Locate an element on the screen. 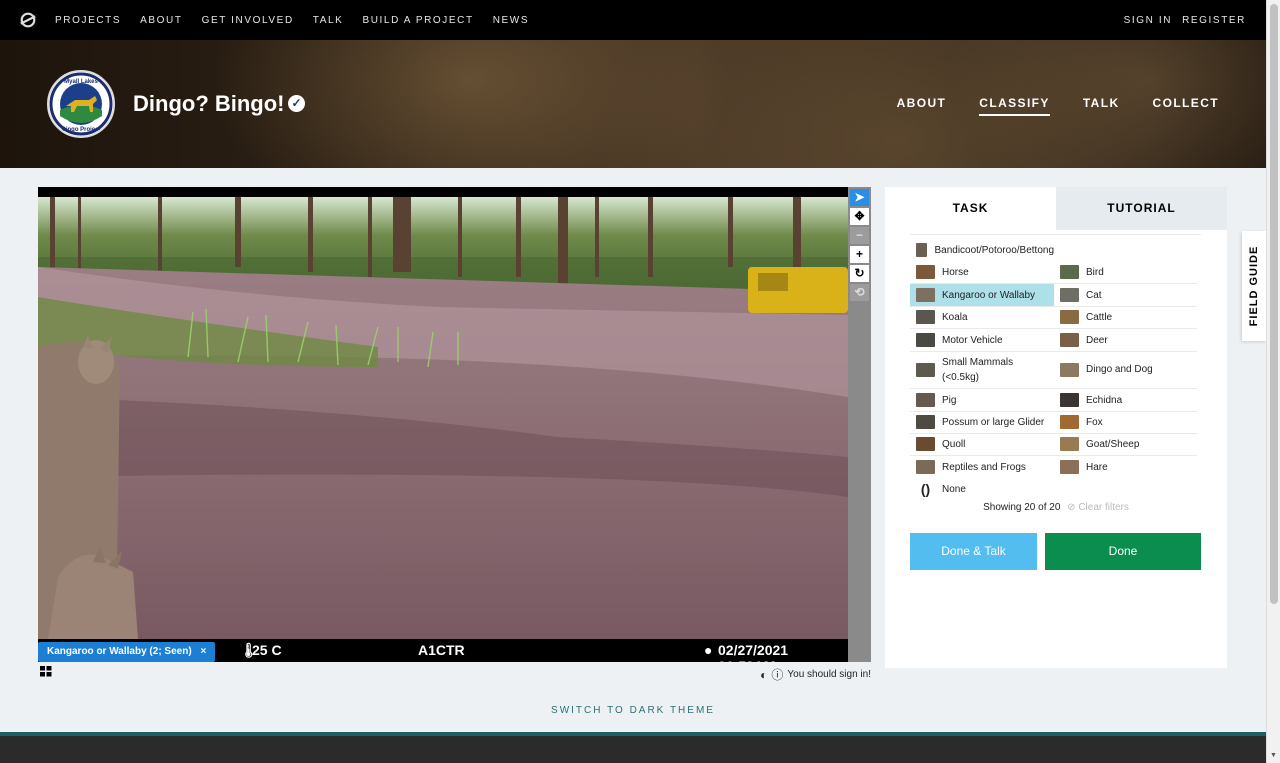  field-guide-label: FIELD GUIDE is located at coordinates (1254, 286).